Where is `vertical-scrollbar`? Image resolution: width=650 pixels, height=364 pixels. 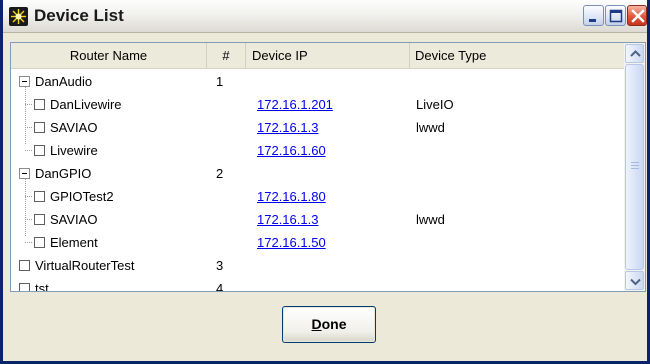 vertical-scrollbar is located at coordinates (634, 167).